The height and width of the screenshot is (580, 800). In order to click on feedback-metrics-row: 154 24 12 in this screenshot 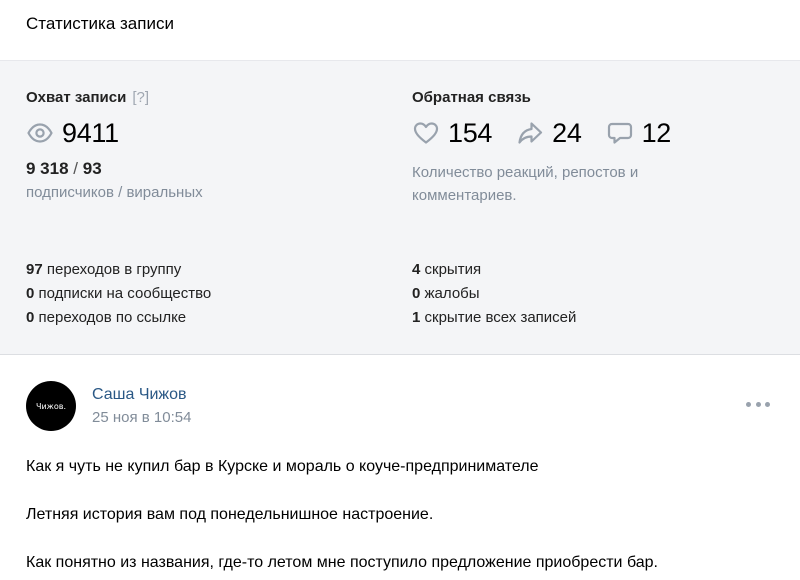, I will do `click(553, 133)`.